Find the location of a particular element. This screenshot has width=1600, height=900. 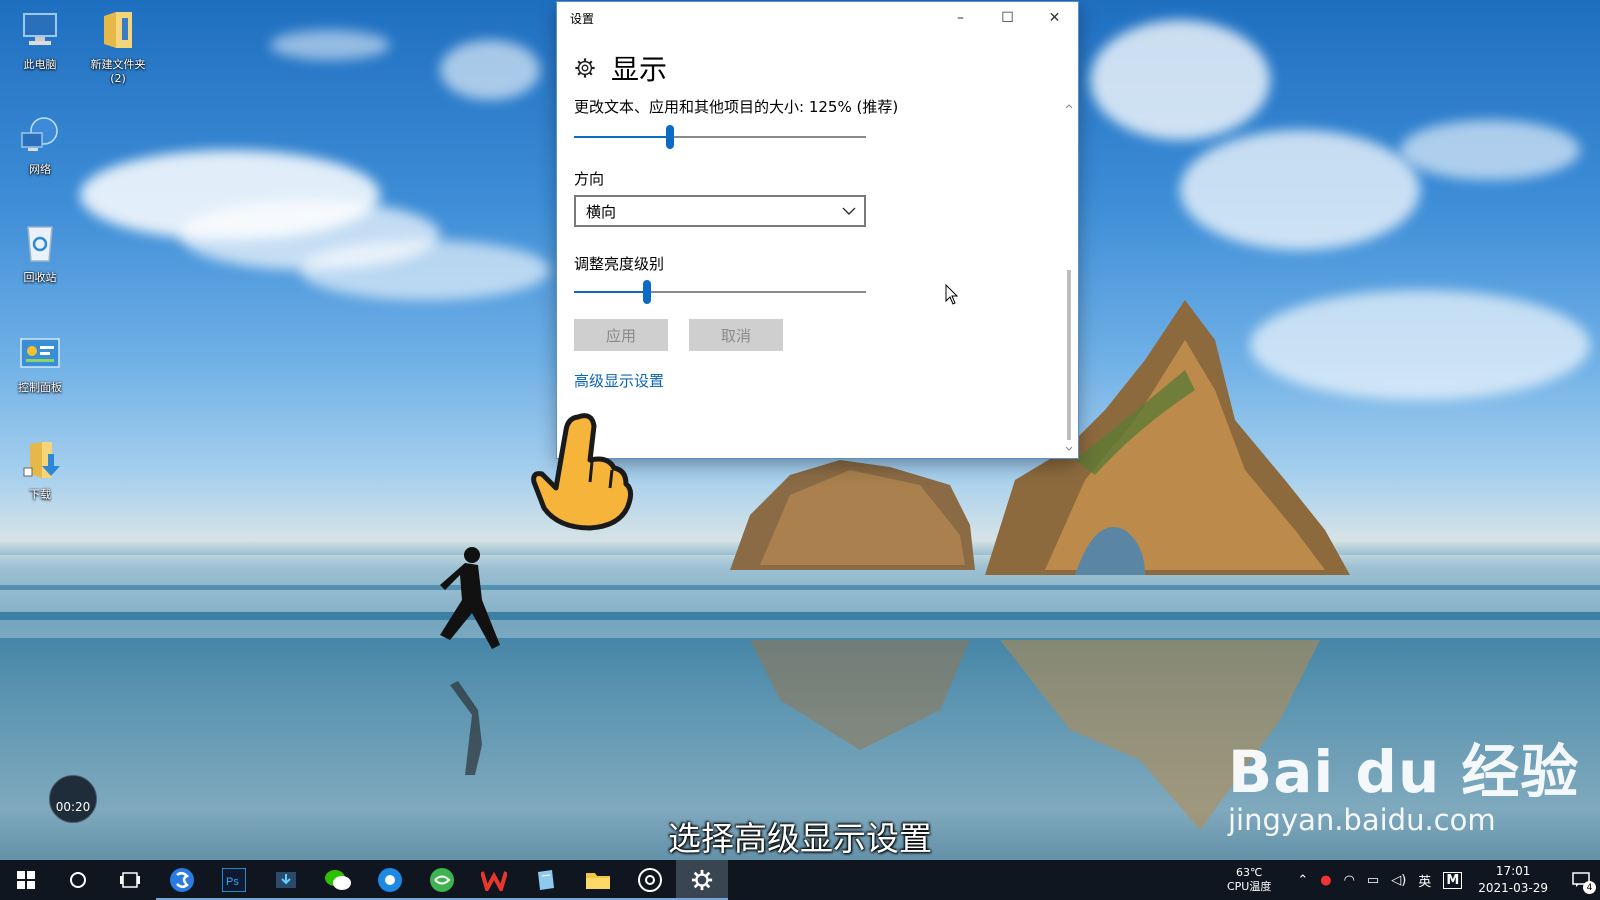

cpu-temp-value: 63℃ is located at coordinates (1249, 872).